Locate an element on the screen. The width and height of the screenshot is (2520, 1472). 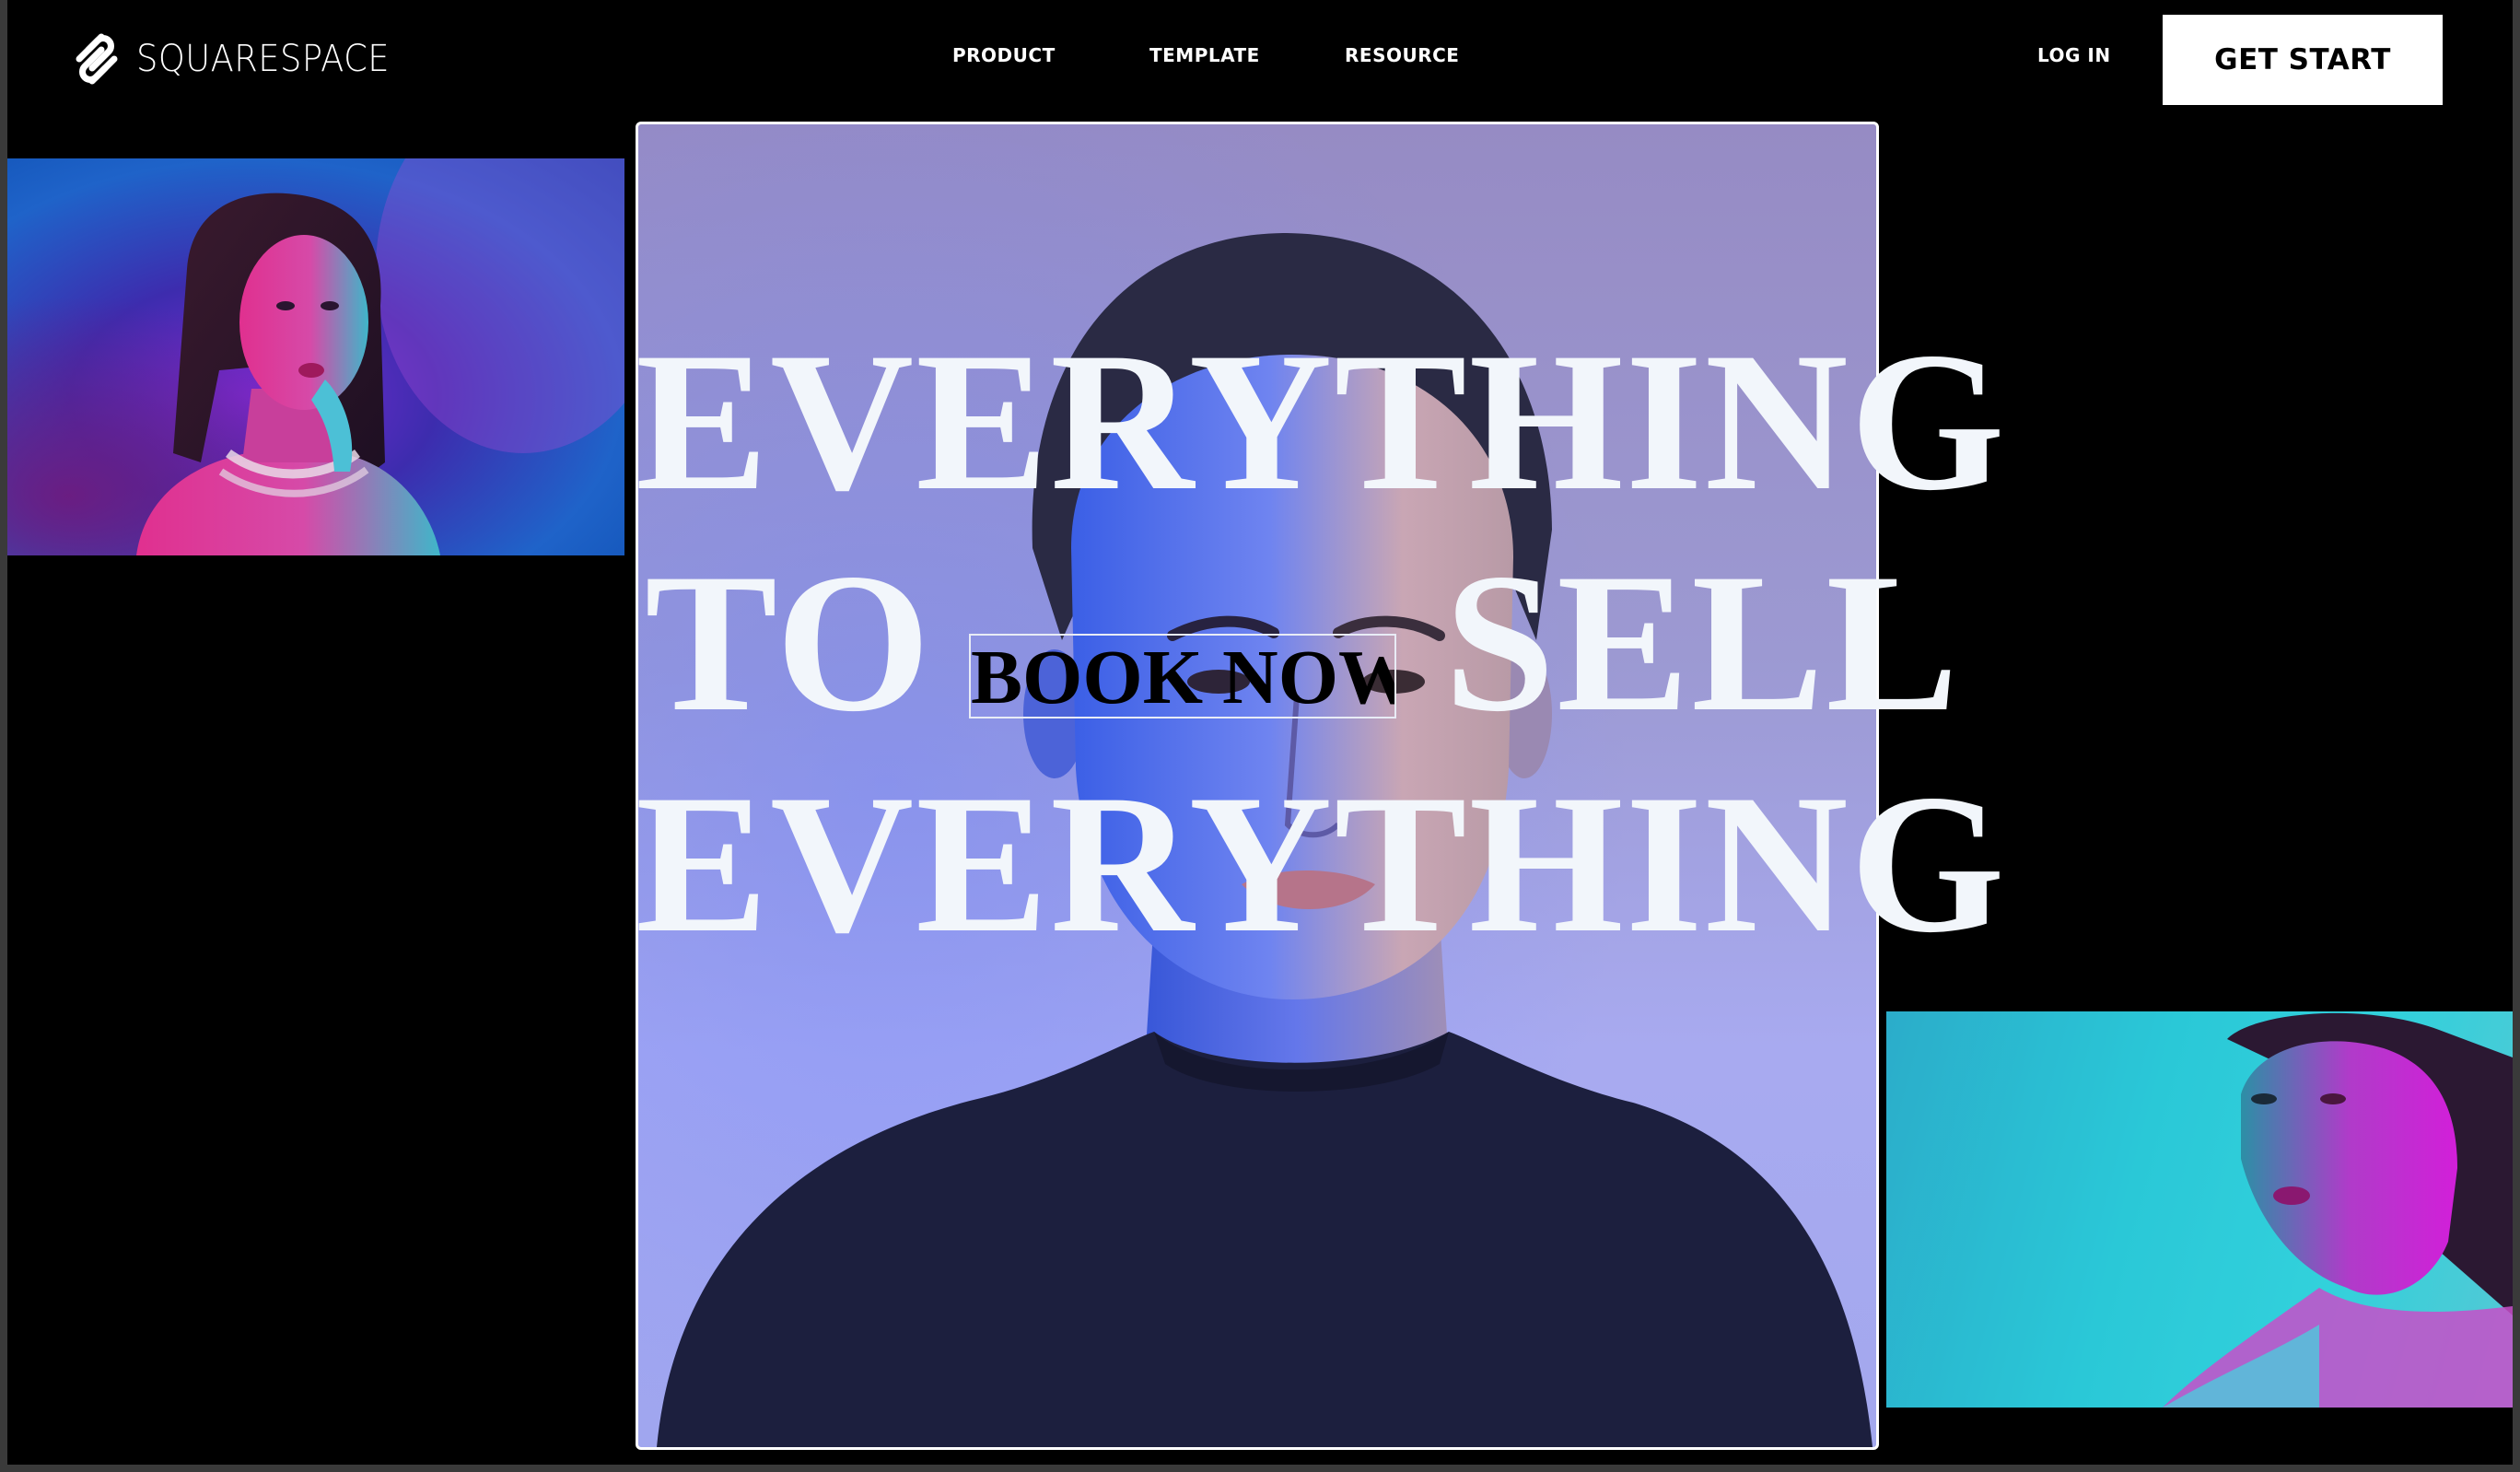
hero-headline-to: TO is located at coordinates (789, 642).